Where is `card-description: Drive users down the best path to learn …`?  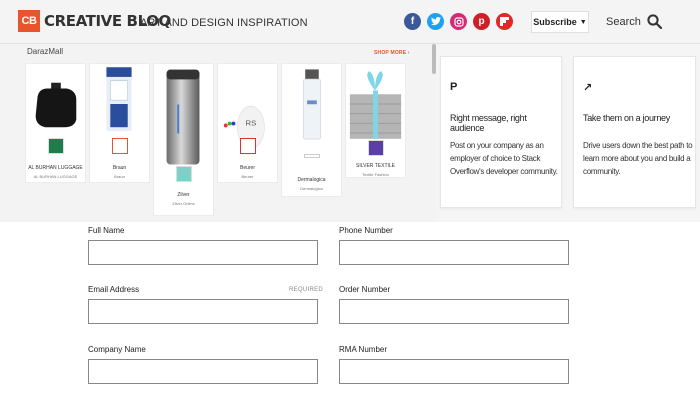
card-description: Drive users down the best path to learn … is located at coordinates (638, 158).